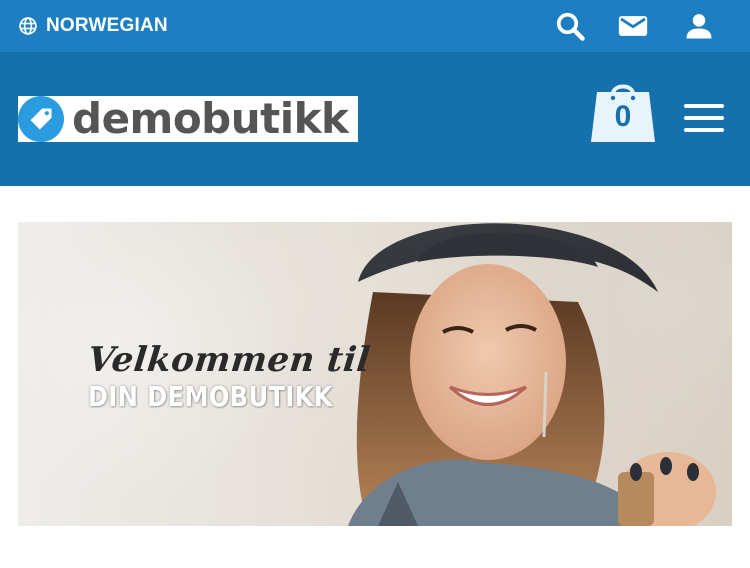  I want to click on banner-headline: Velkommen til, so click(229, 360).